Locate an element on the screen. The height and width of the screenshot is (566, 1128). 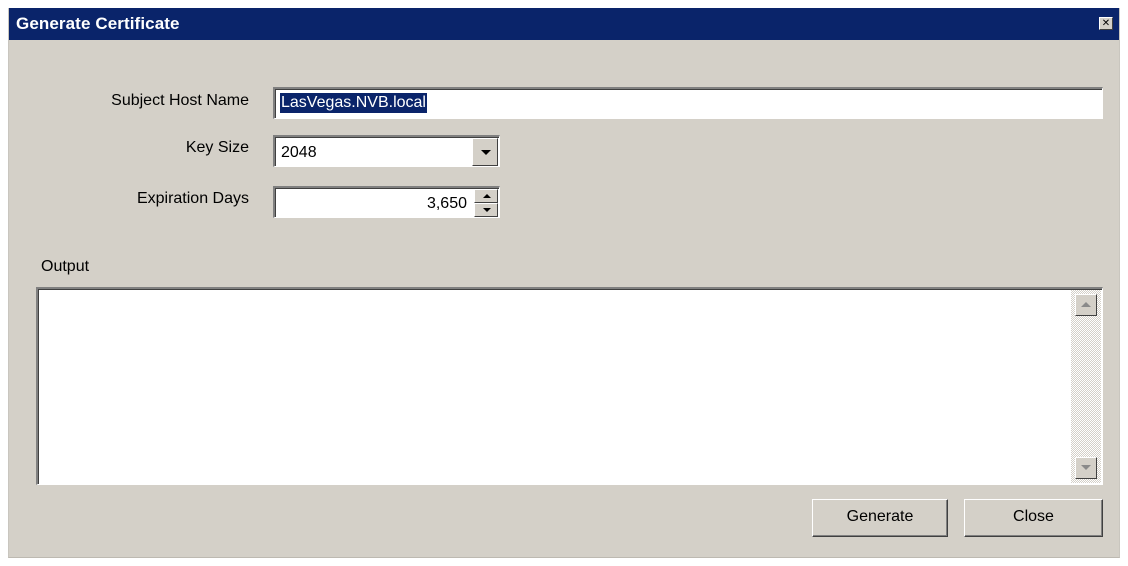
scroll-up-button is located at coordinates (1086, 305).